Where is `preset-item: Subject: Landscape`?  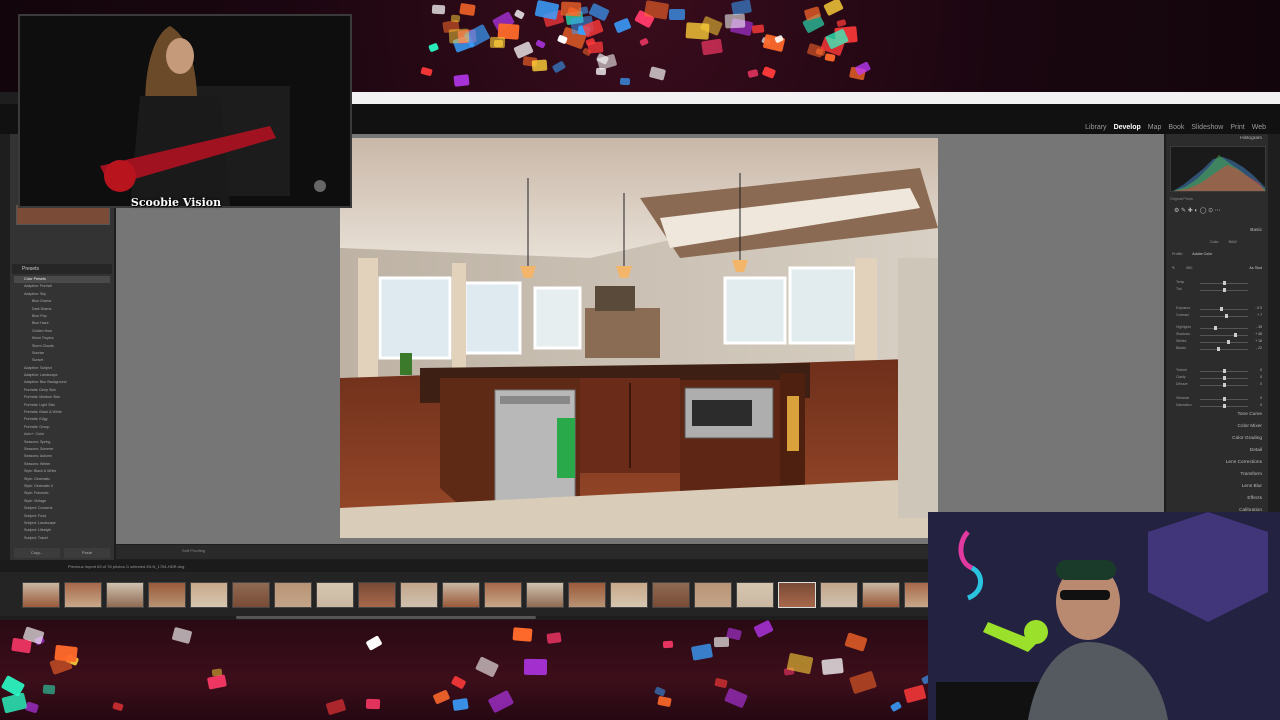 preset-item: Subject: Landscape is located at coordinates (62, 523).